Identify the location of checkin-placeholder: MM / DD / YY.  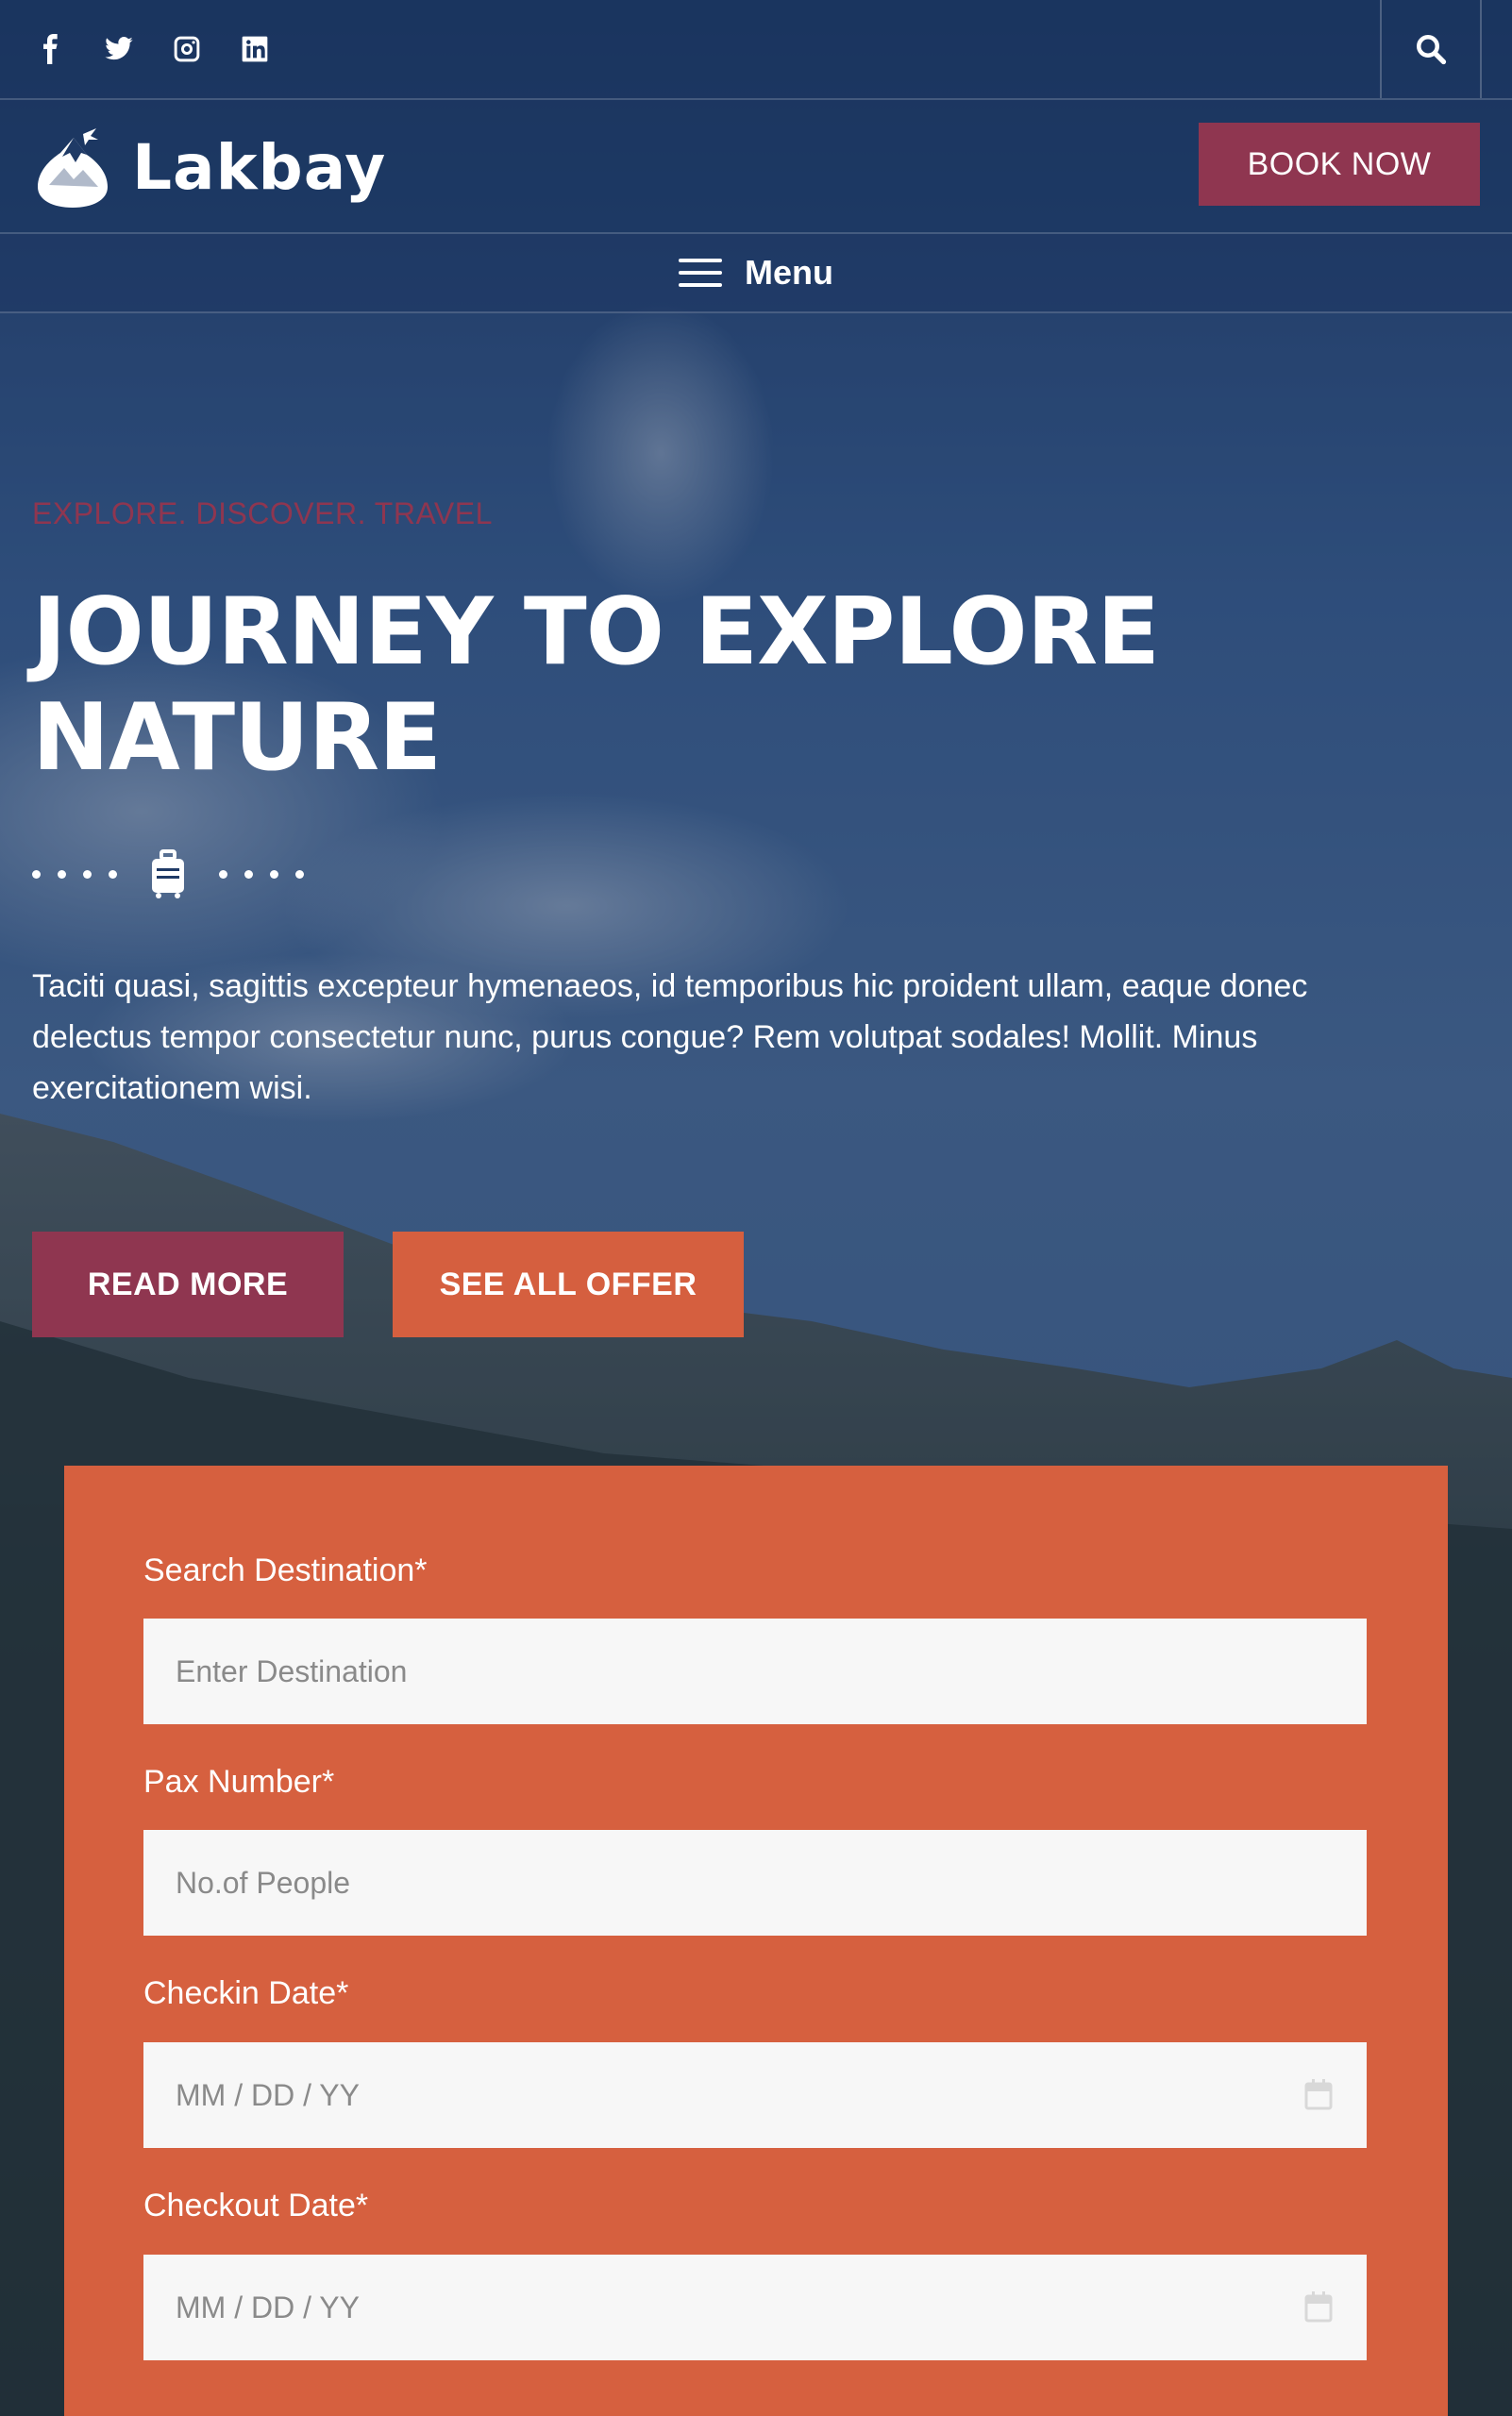
(268, 2094).